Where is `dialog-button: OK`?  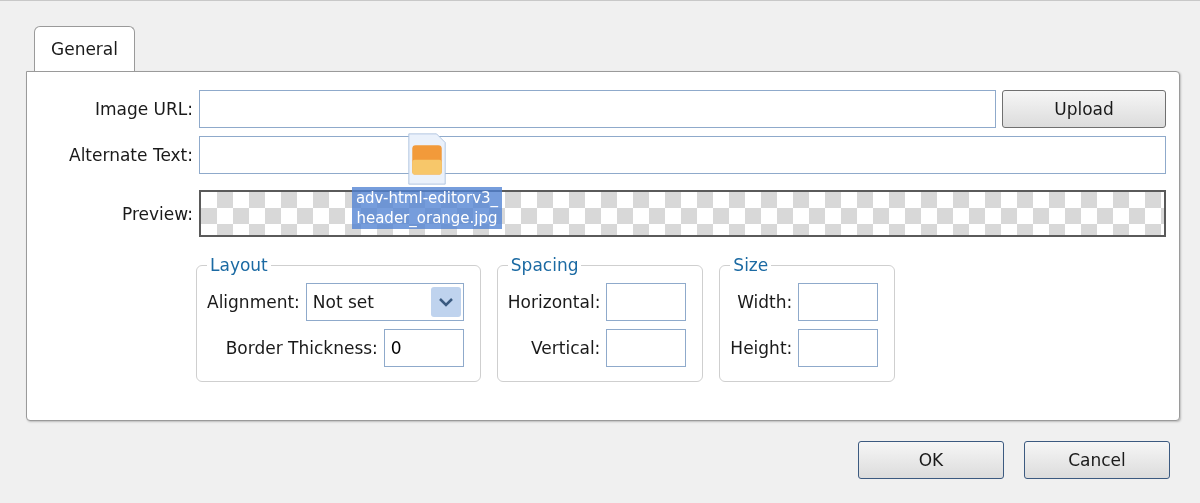 dialog-button: OK is located at coordinates (931, 460).